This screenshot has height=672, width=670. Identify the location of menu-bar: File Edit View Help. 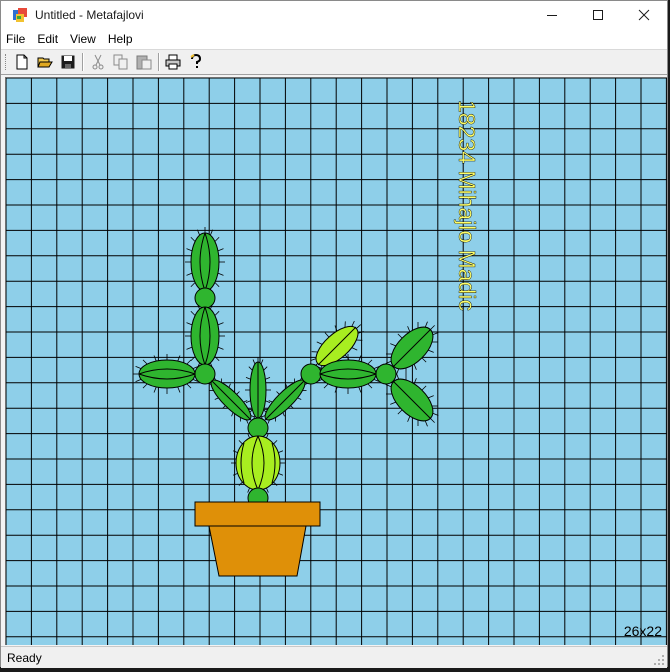
(334, 39).